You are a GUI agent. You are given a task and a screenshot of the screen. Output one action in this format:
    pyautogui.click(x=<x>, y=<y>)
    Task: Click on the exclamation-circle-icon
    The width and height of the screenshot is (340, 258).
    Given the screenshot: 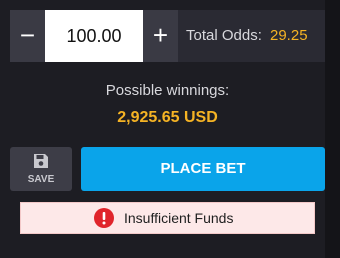 What is the action you would take?
    pyautogui.click(x=104, y=218)
    